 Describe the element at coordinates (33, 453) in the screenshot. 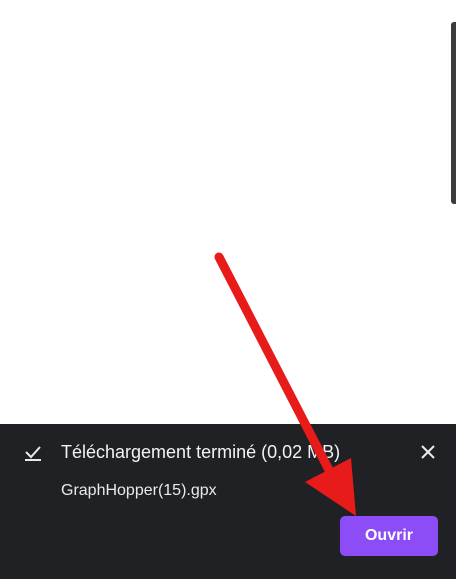

I see `check-icon` at that location.